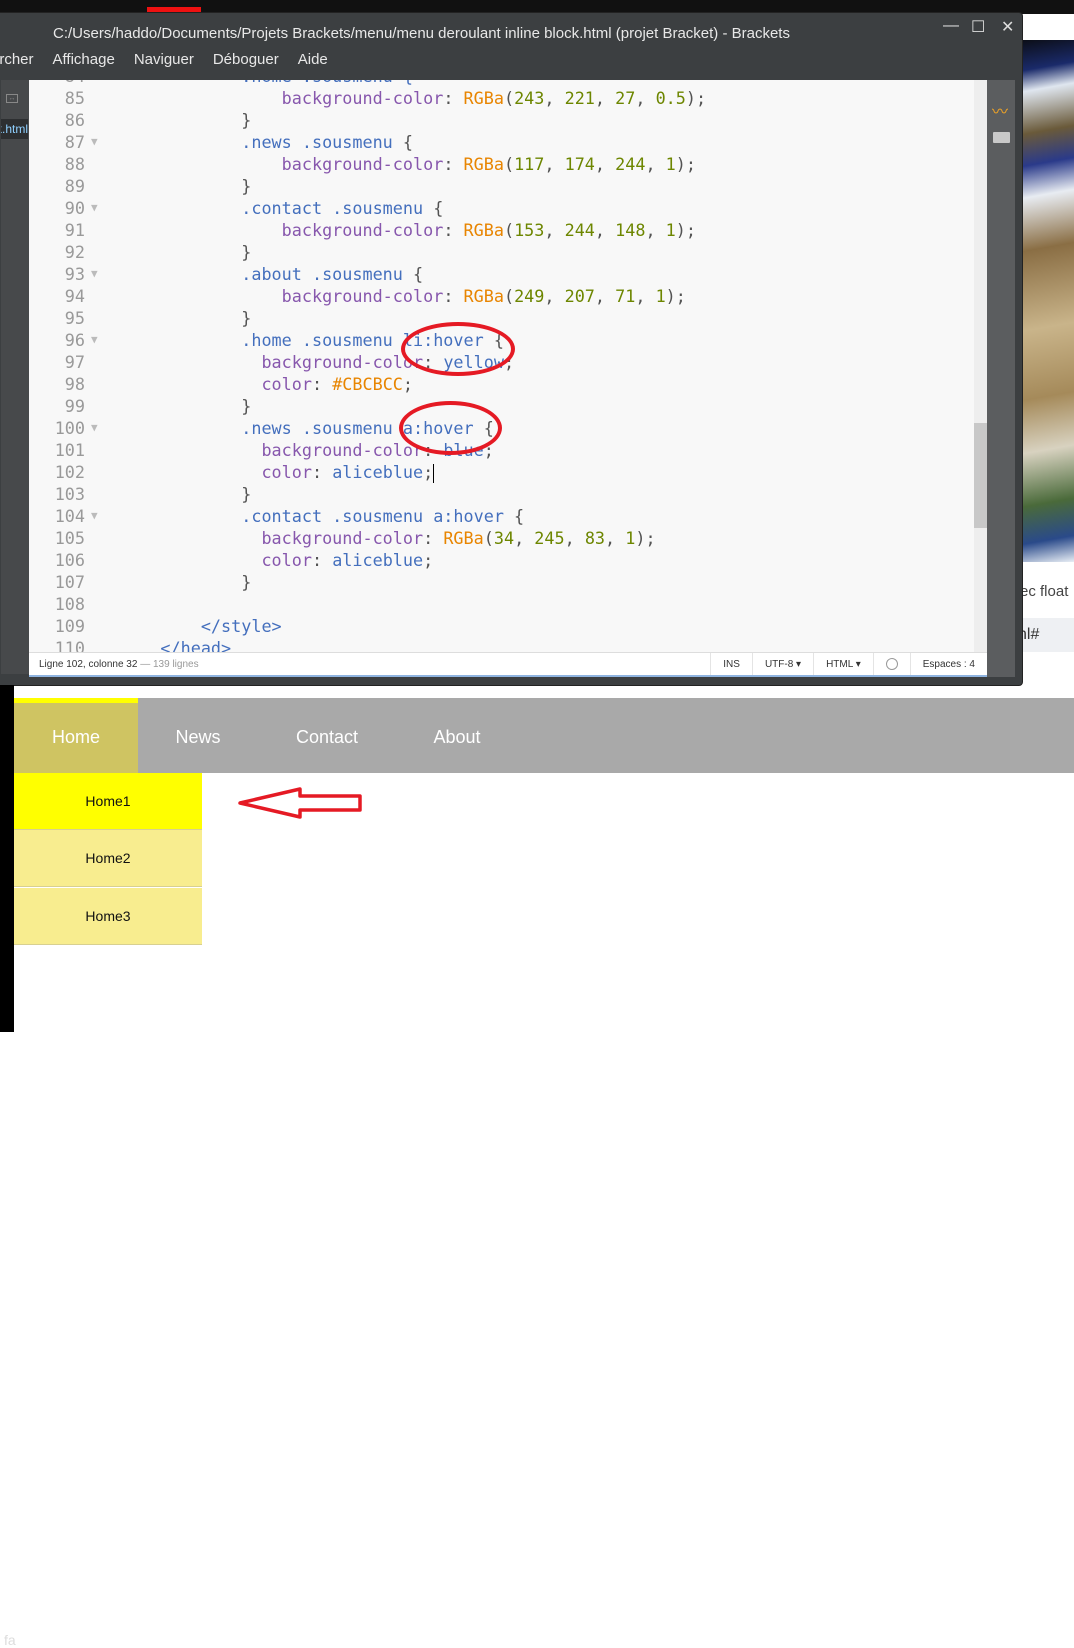  I want to click on line-number: 98, so click(74, 384).